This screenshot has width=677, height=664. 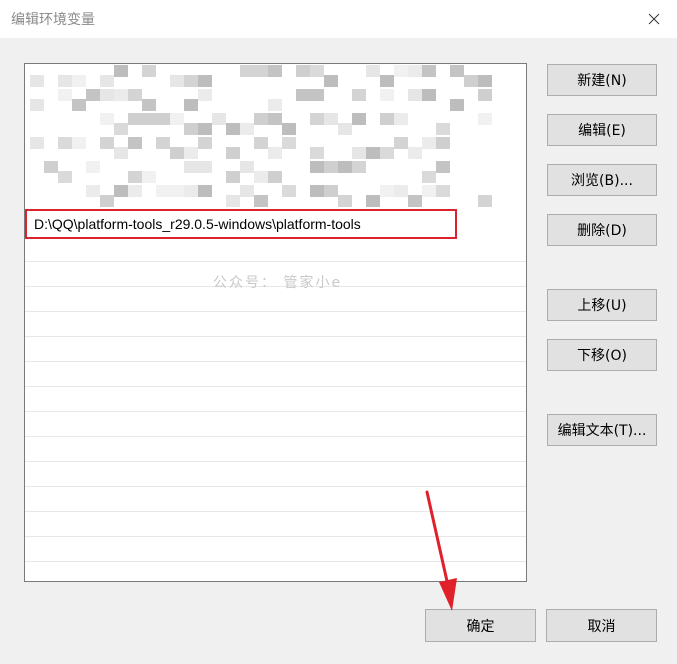 I want to click on blurred-entries, so click(x=261, y=137).